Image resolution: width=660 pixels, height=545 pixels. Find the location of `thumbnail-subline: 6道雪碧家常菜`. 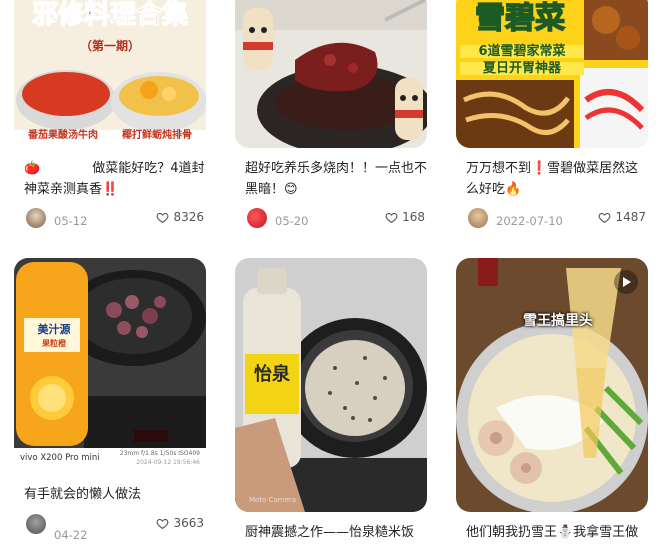

thumbnail-subline: 6道雪碧家常菜 is located at coordinates (522, 51).